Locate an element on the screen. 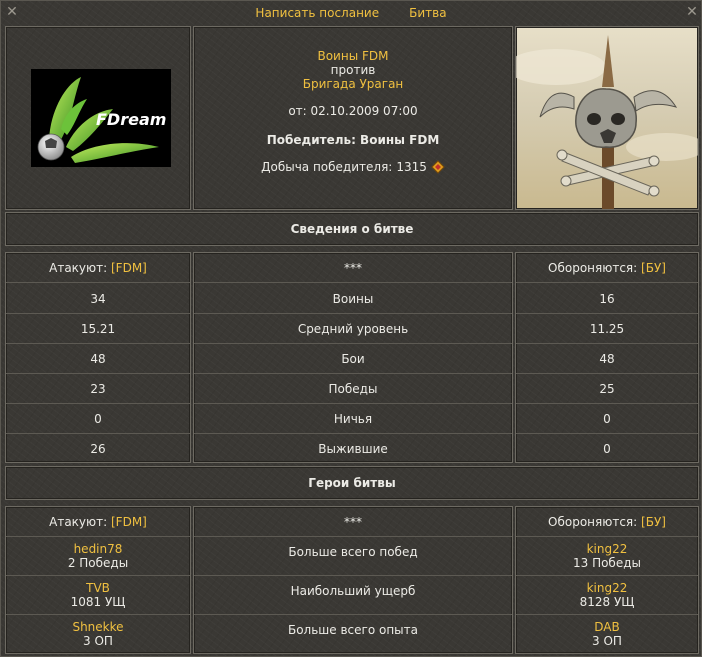  heroes-attackers-label: Атакуют: is located at coordinates (78, 522).